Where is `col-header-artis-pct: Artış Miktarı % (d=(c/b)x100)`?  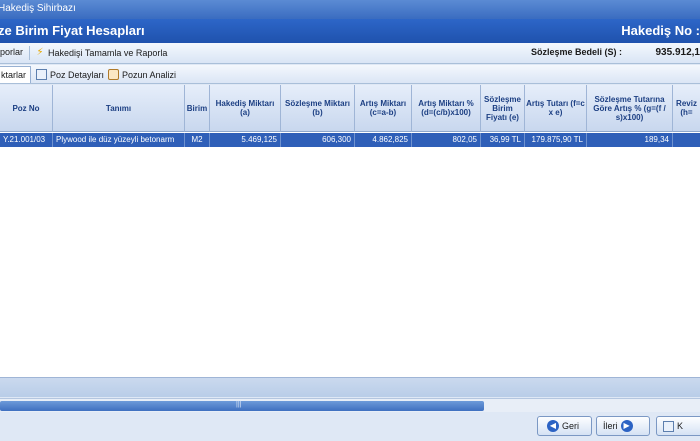 col-header-artis-pct: Artış Miktarı % (d=(c/b)x100) is located at coordinates (446, 108).